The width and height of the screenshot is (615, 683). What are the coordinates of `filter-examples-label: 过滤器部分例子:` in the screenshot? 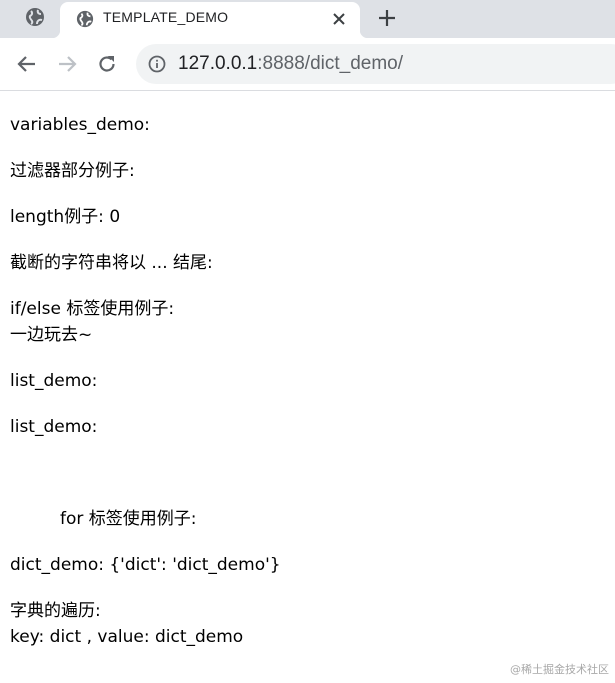 It's located at (72, 171).